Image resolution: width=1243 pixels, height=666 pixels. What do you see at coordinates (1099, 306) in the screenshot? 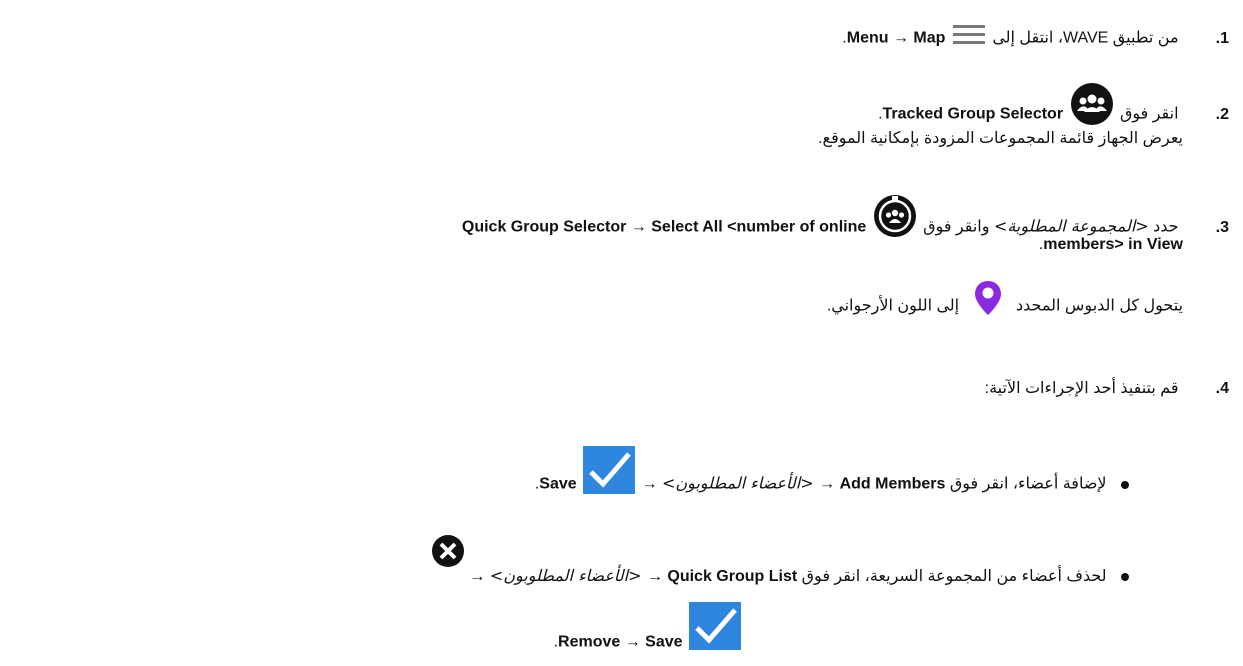
I see `note-text-a: يتحول كل الدبوس المحدد` at bounding box center [1099, 306].